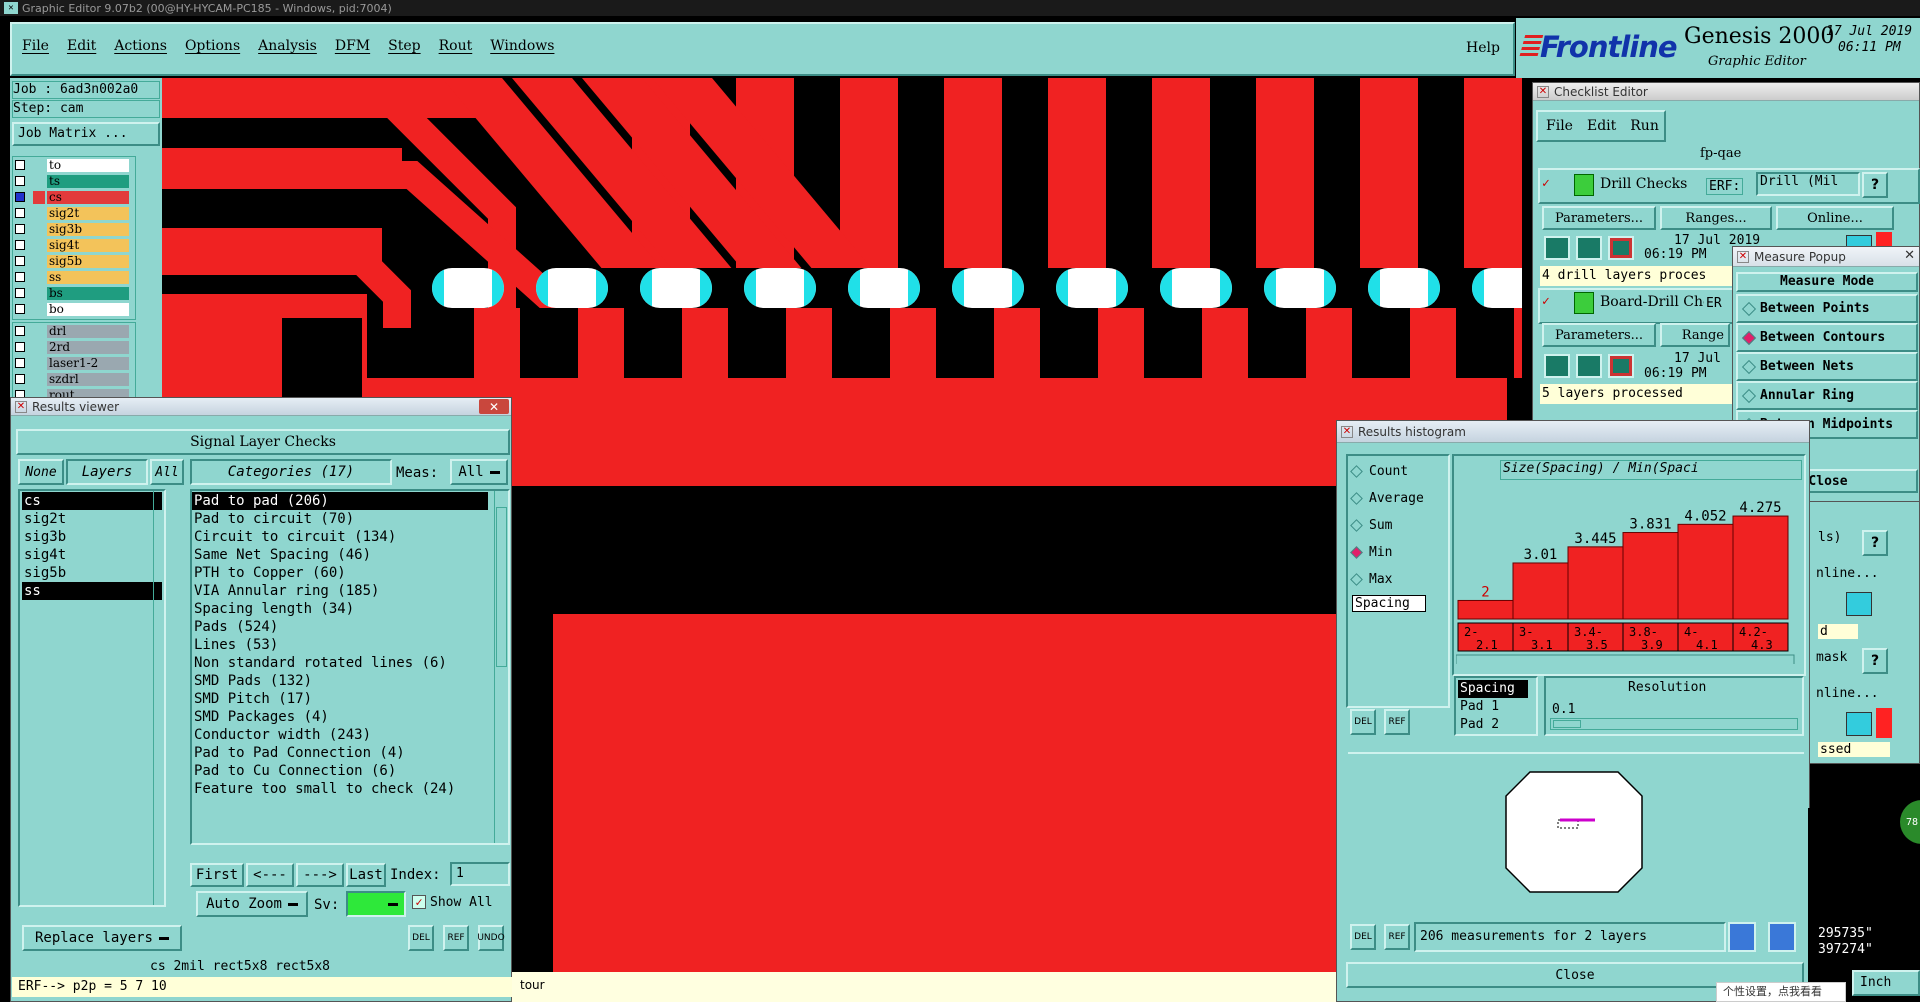 This screenshot has width=1920, height=1002. I want to click on prev-button: <---, so click(270, 875).